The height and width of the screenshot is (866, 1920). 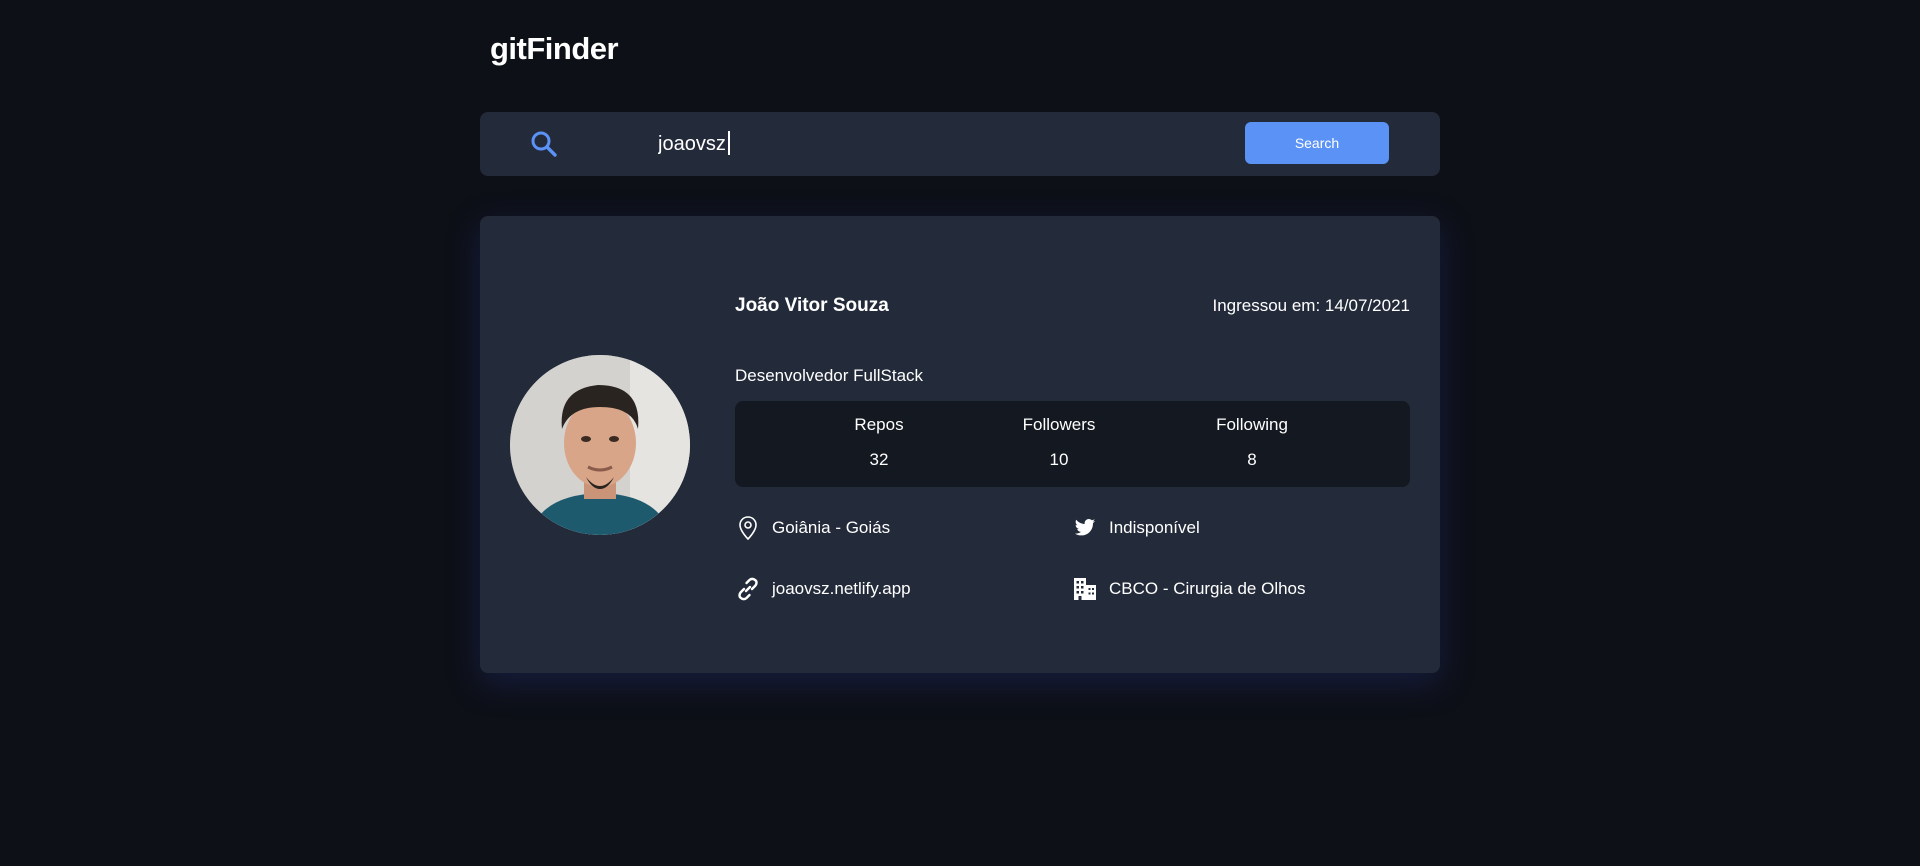 What do you see at coordinates (544, 144) in the screenshot?
I see `search-icon` at bounding box center [544, 144].